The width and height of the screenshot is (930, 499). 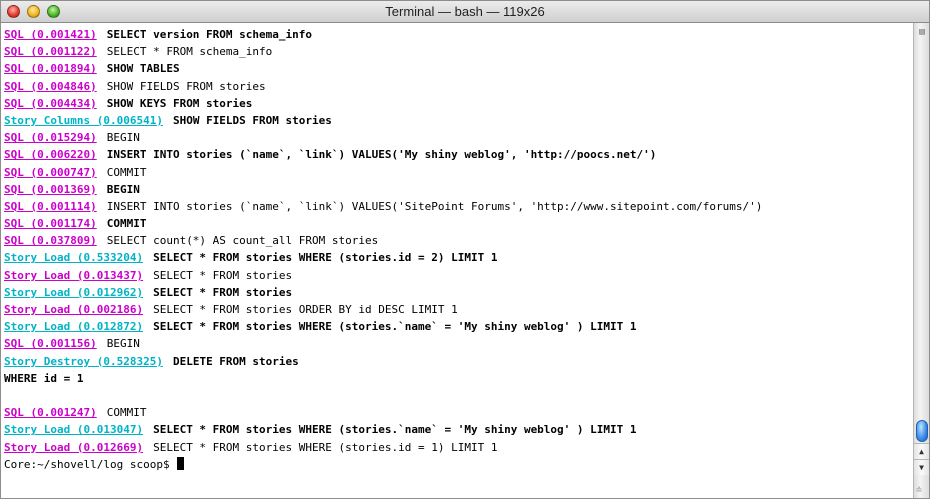 What do you see at coordinates (74, 447) in the screenshot?
I see `log-tag: Story Load (0.012669)` at bounding box center [74, 447].